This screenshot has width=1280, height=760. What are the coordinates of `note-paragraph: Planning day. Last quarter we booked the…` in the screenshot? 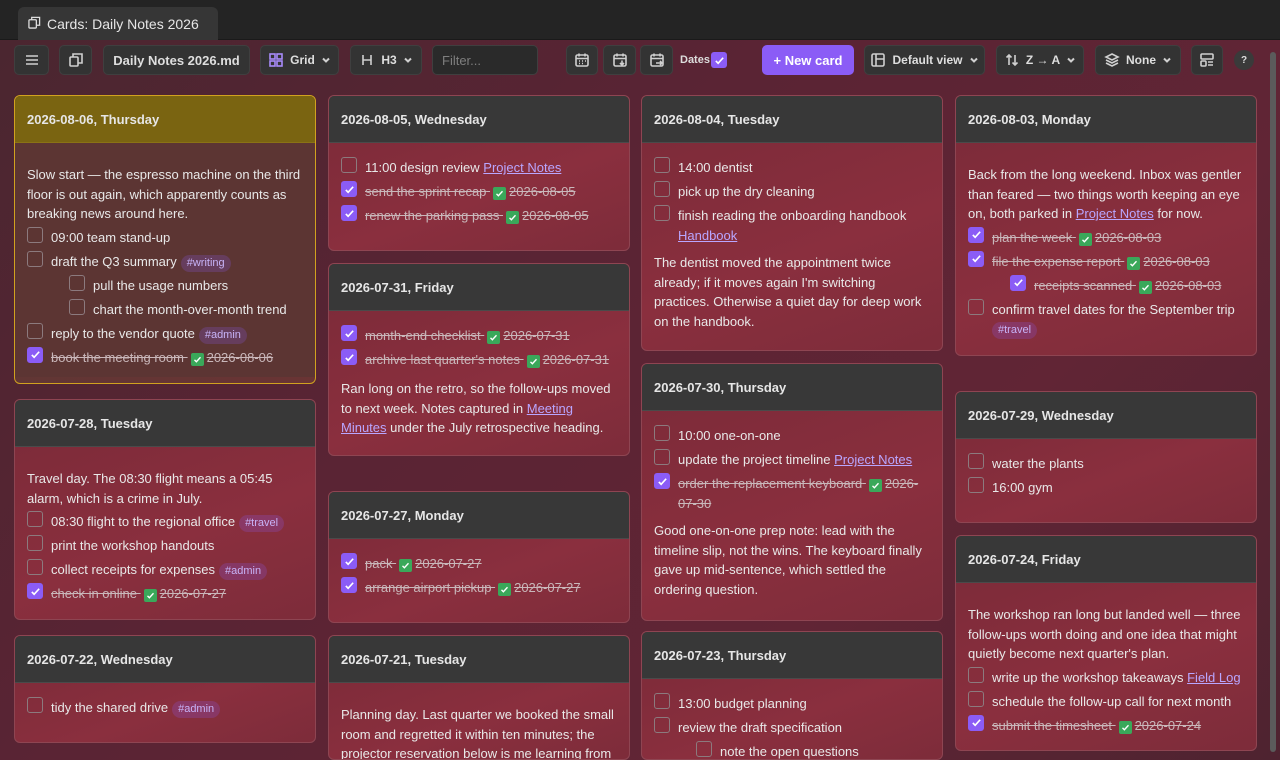 It's located at (479, 732).